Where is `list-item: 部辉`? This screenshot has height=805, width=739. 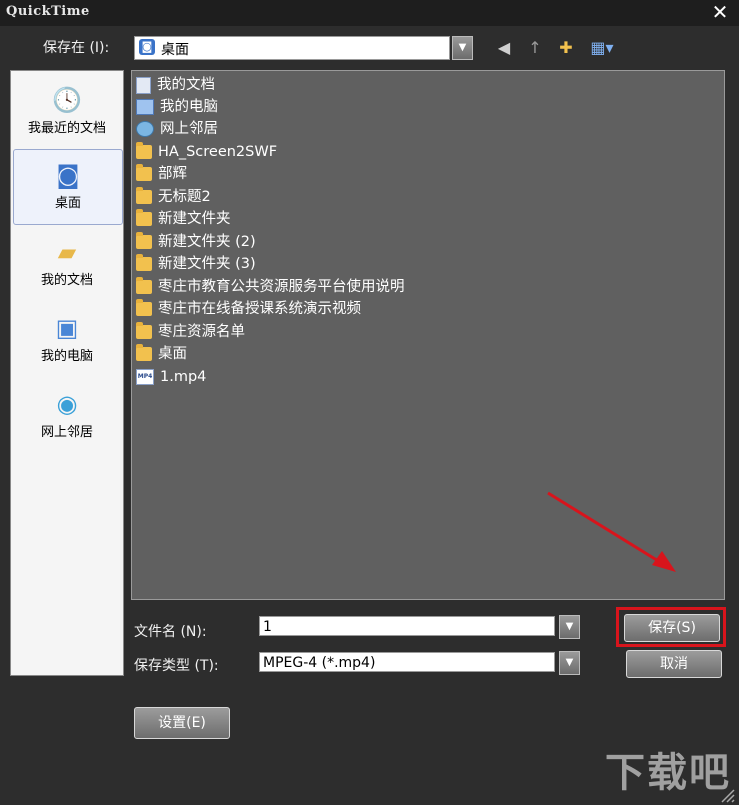
list-item: 部辉 is located at coordinates (161, 174).